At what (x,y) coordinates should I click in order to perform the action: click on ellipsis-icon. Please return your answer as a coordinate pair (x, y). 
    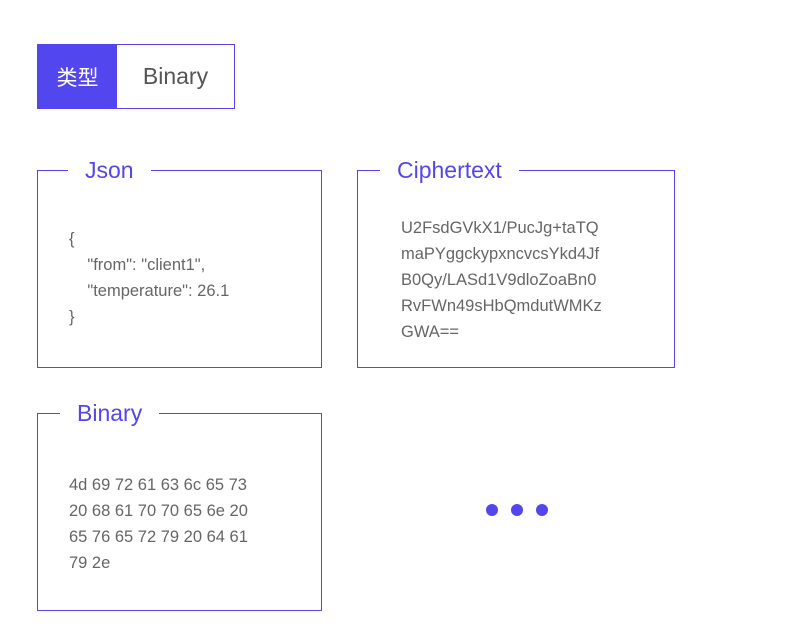
    Looking at the image, I should click on (517, 510).